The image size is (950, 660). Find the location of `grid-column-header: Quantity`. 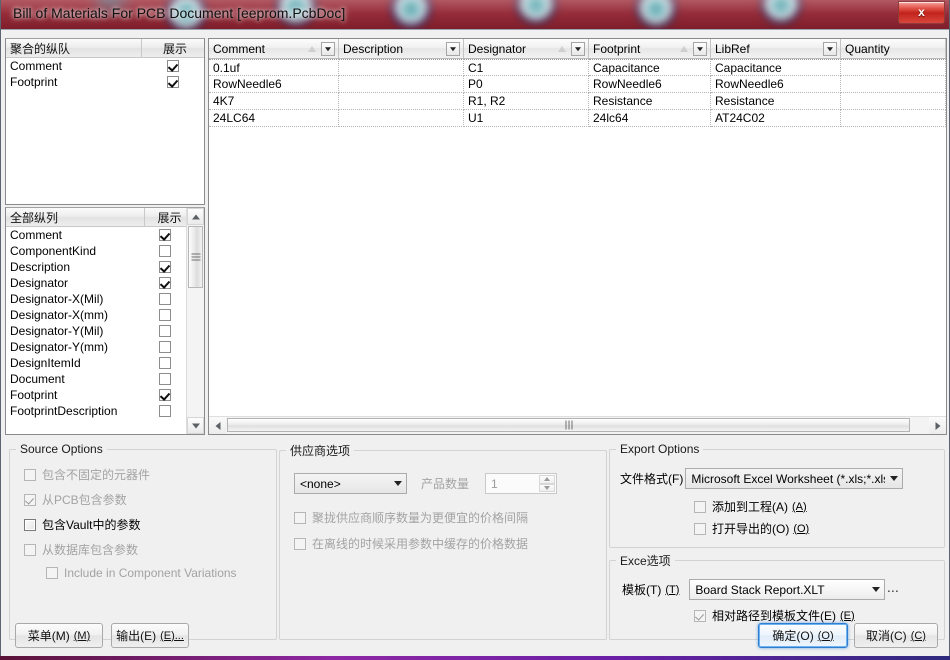

grid-column-header: Quantity is located at coordinates (893, 48).